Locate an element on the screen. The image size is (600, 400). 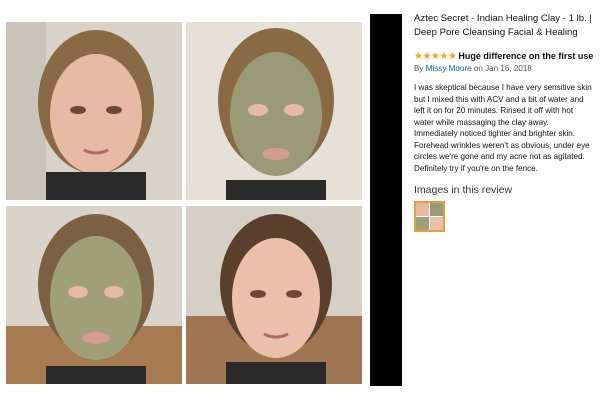
review-headline: Huge difference on the first use is located at coordinates (525, 56).